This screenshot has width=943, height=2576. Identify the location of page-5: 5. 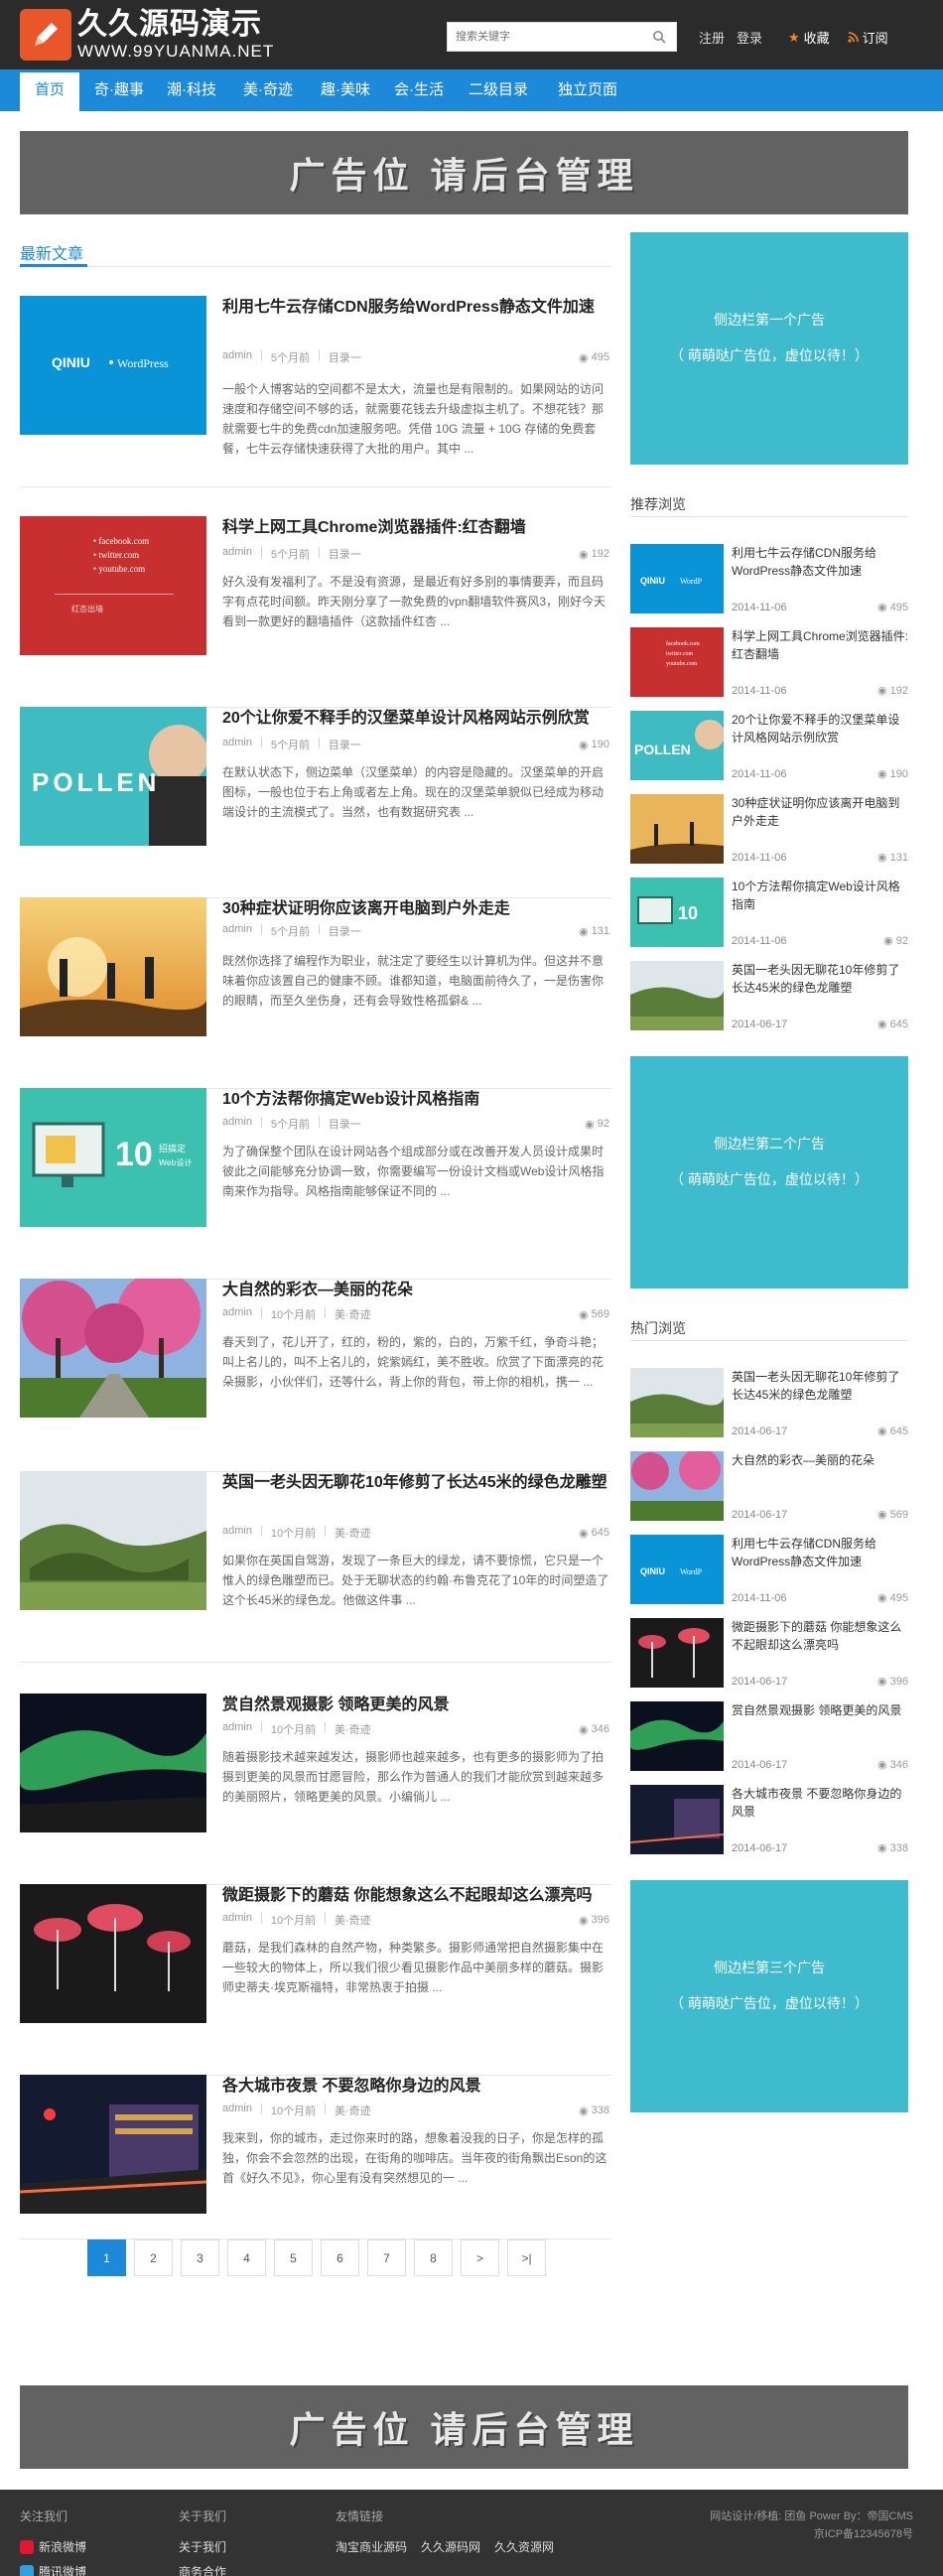
(293, 2257).